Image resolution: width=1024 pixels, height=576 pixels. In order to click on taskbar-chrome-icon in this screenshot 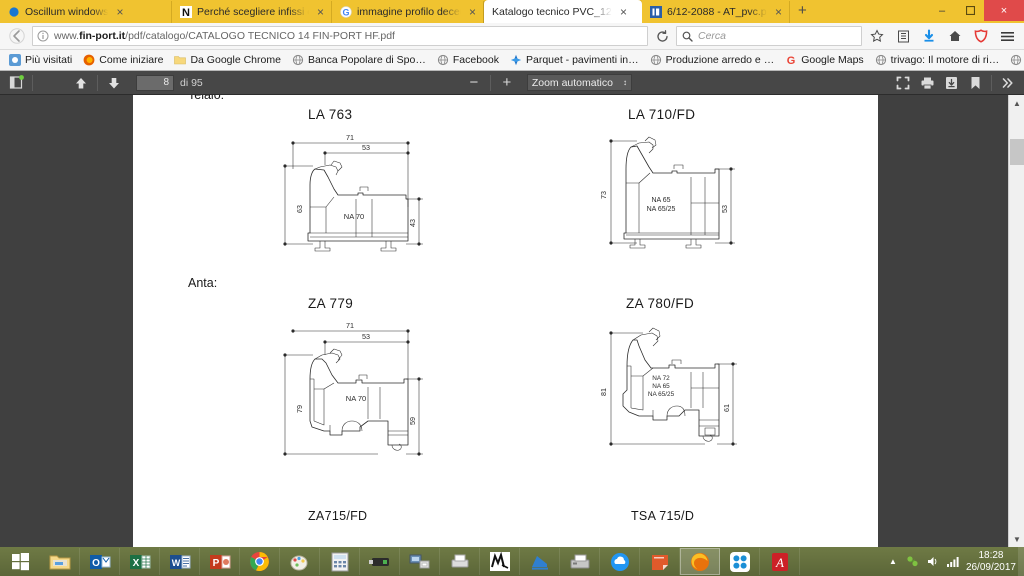, I will do `click(260, 561)`.